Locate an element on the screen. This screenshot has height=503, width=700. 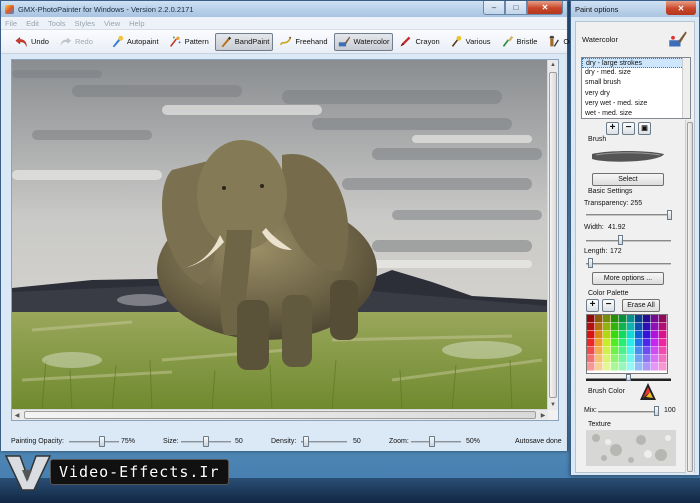
vertical-scroll-thumb is located at coordinates (553, 235).